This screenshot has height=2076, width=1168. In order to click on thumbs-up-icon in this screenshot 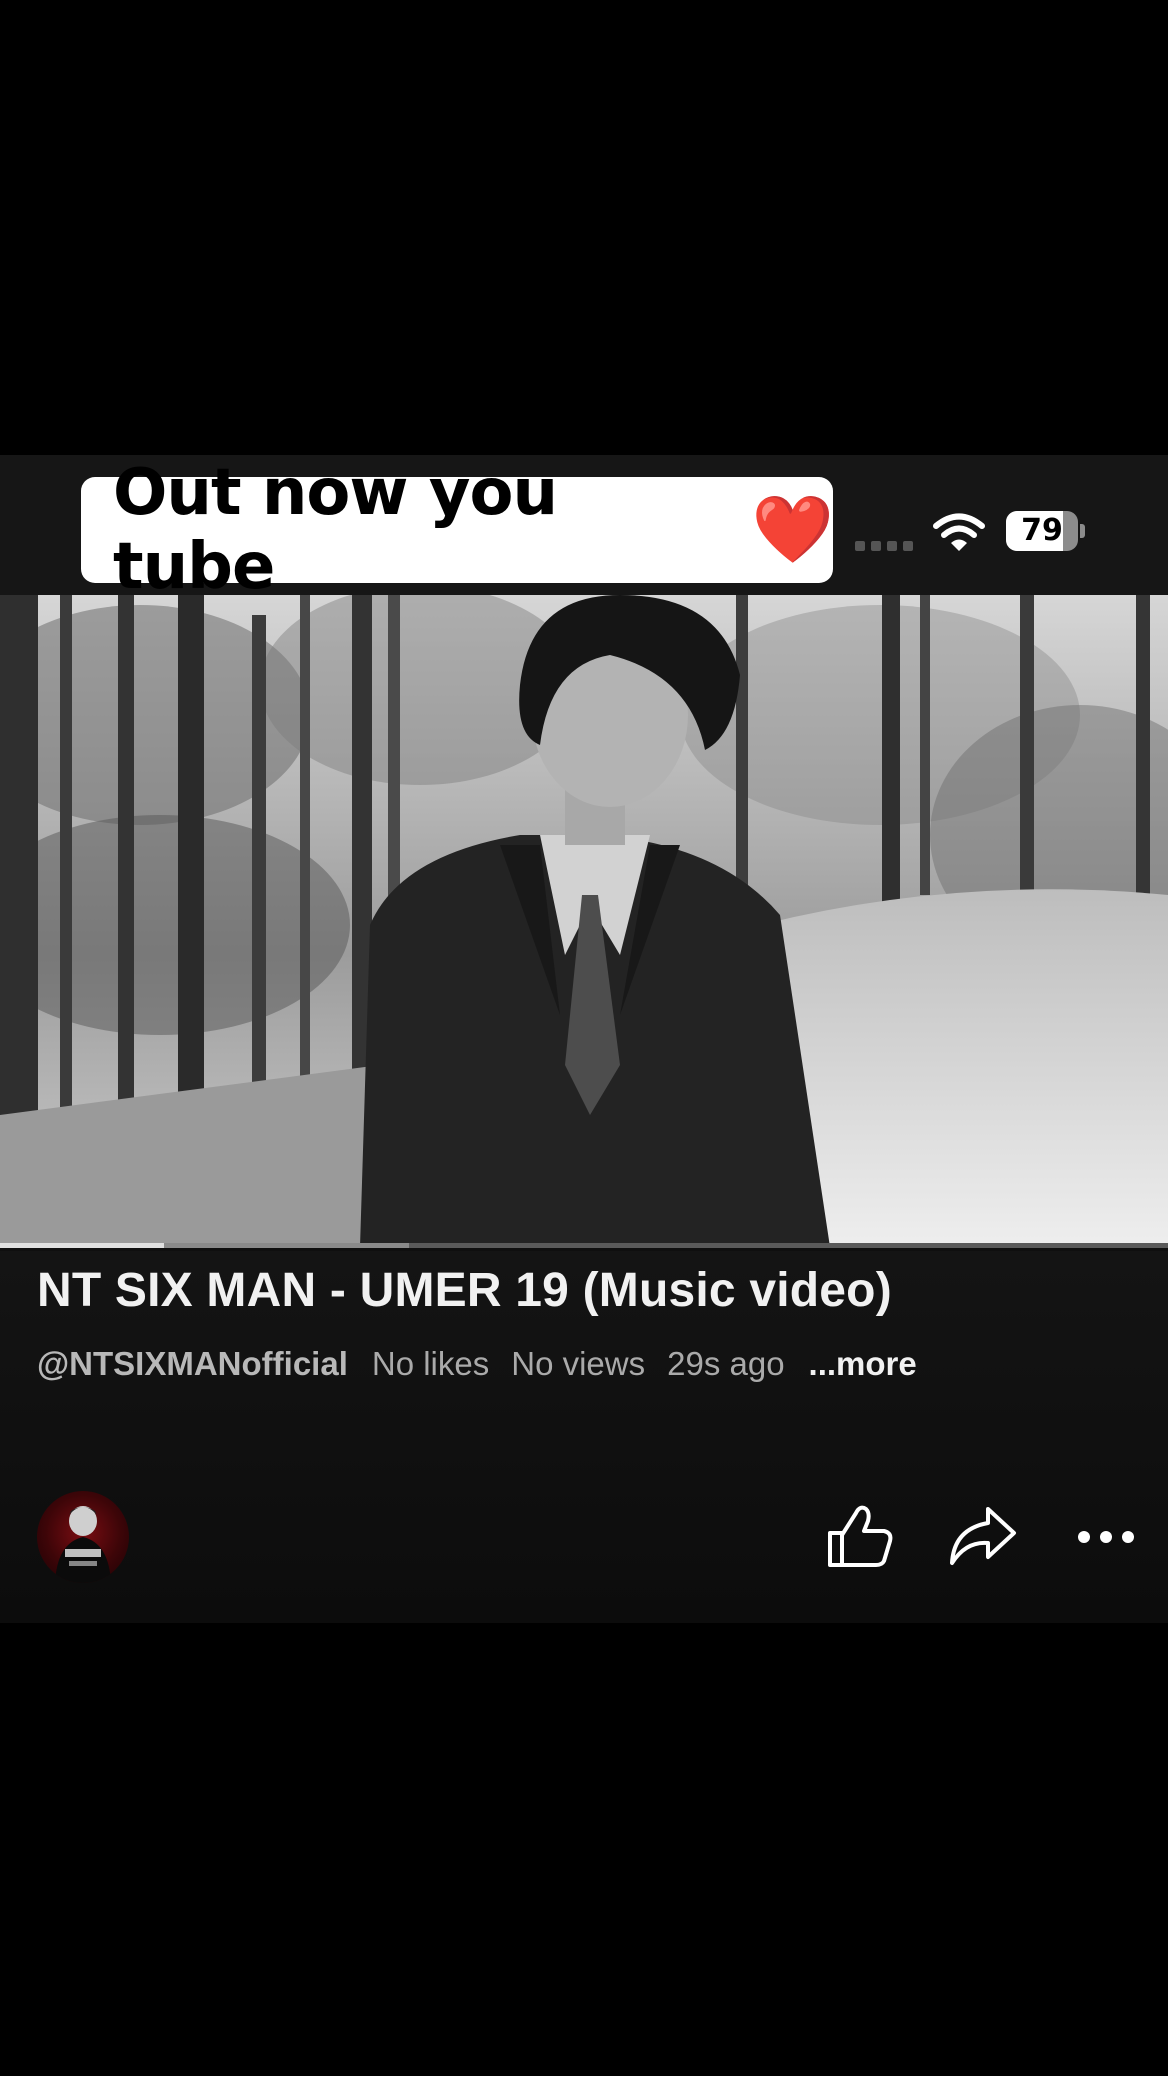, I will do `click(860, 1537)`.